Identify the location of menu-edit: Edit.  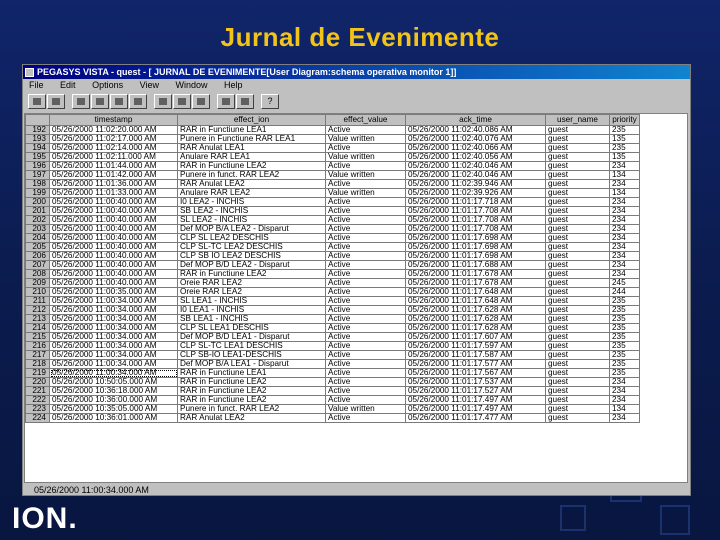
(68, 85).